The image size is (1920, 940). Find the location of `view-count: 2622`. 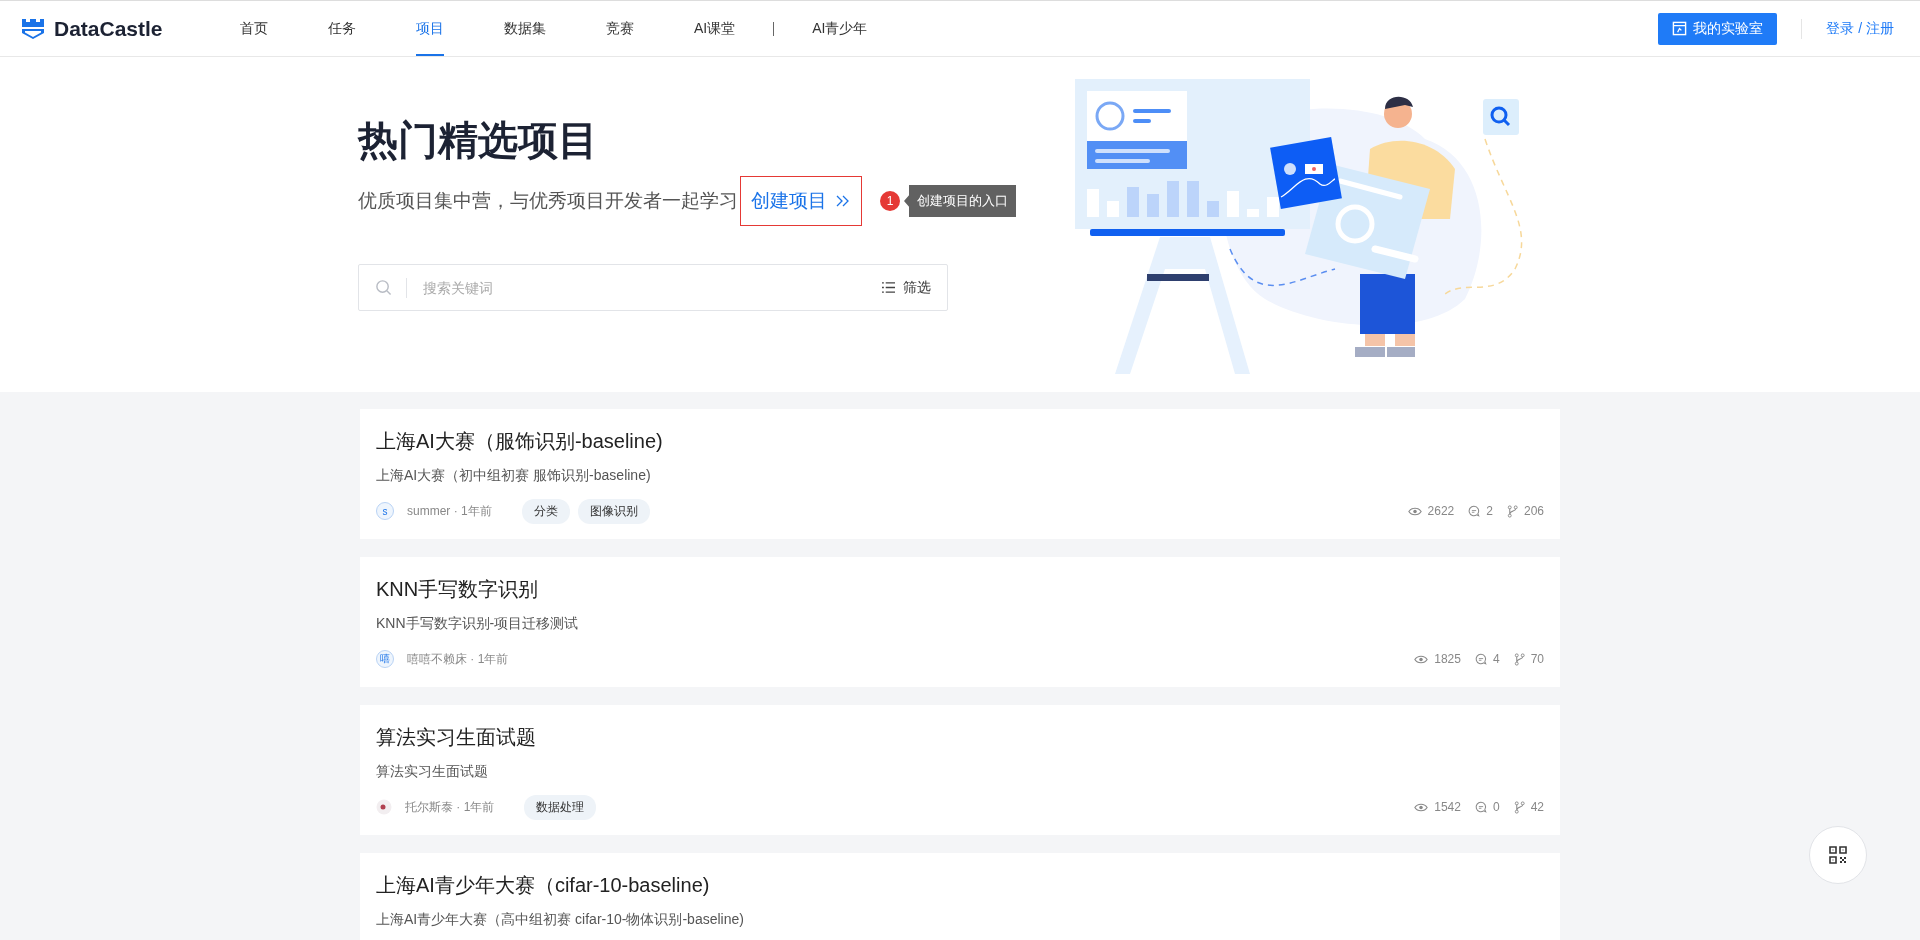

view-count: 2622 is located at coordinates (1441, 511).